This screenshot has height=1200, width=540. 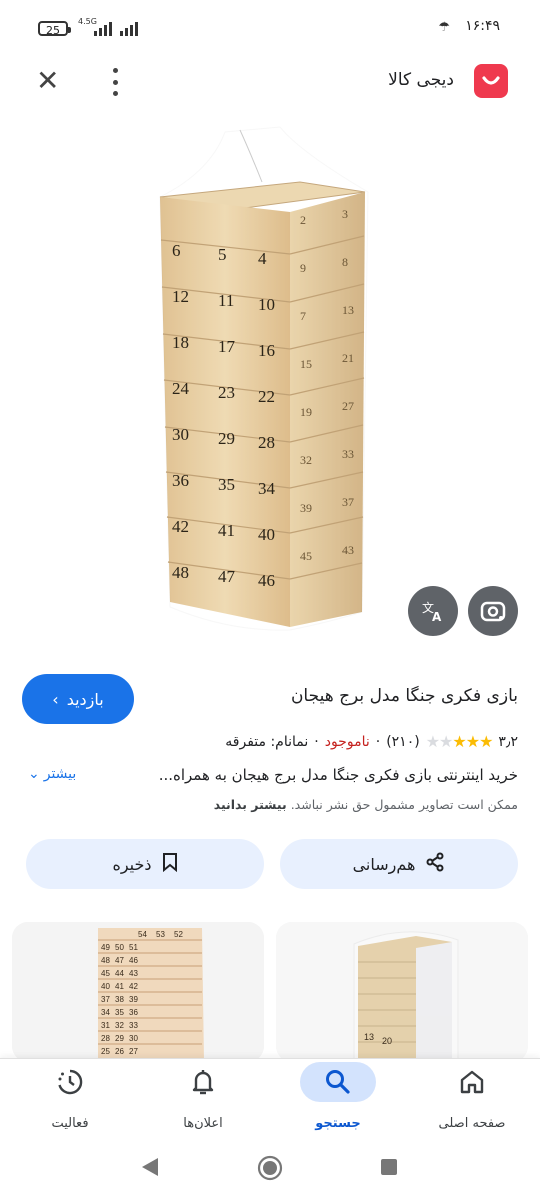 What do you see at coordinates (133, 1025) in the screenshot?
I see `thumb-number: 33` at bounding box center [133, 1025].